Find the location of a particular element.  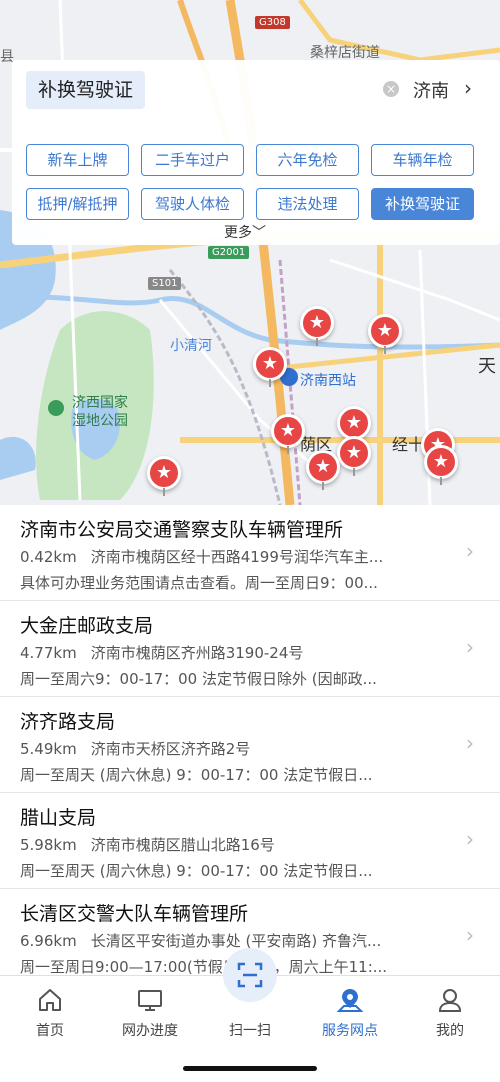

tab-service-points: 服务网点 is located at coordinates (350, 1011).